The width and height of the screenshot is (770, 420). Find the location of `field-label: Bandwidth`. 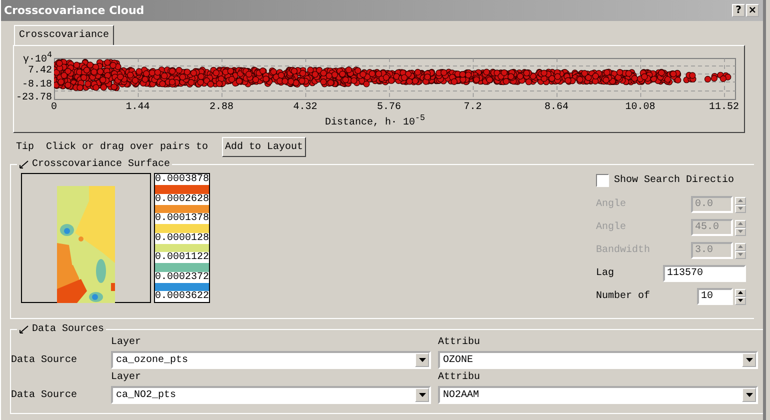

field-label: Bandwidth is located at coordinates (623, 250).